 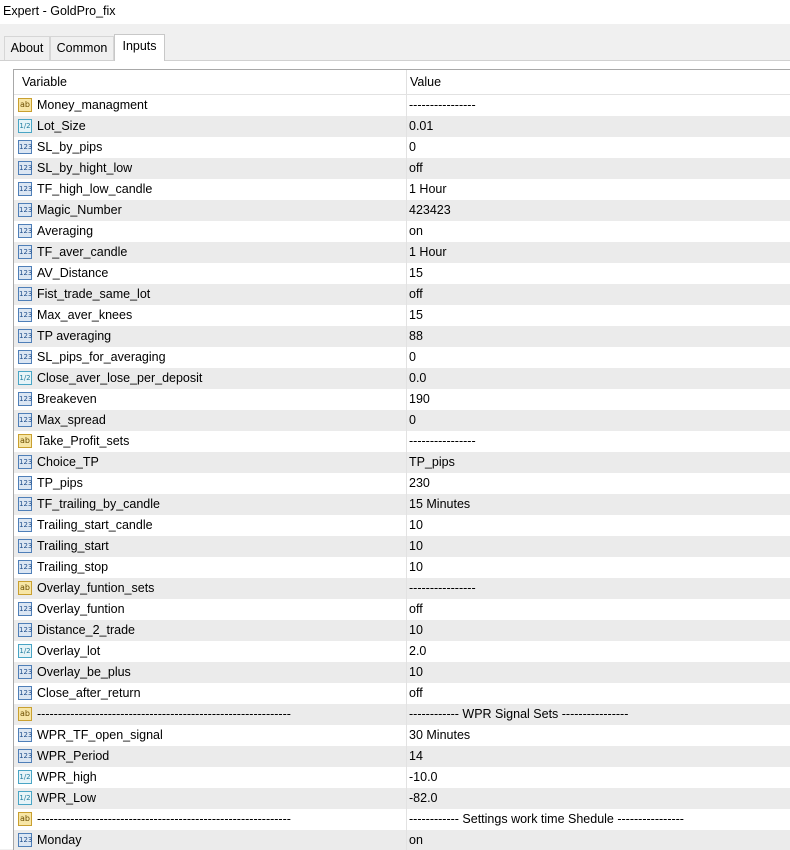 I want to click on variable-value: 30 Minutes, so click(x=439, y=735).